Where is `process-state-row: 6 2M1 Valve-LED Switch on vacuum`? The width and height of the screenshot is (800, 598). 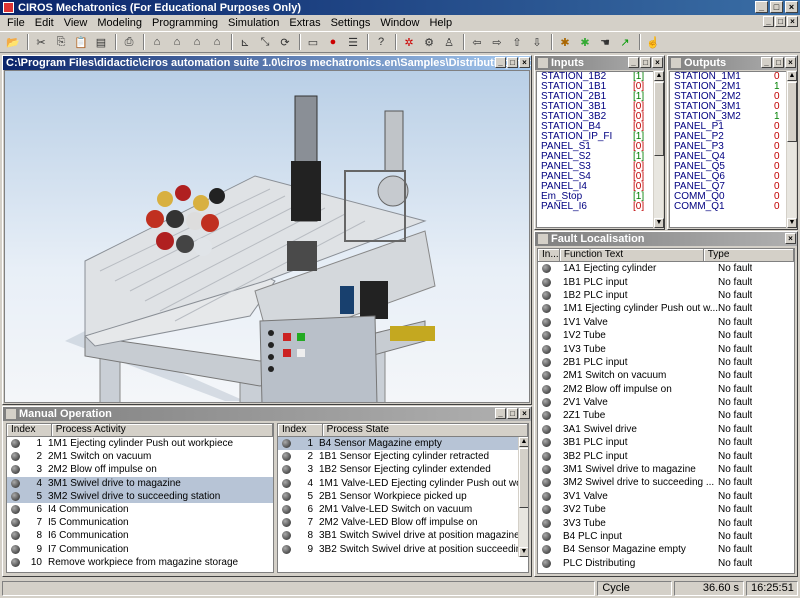 process-state-row: 6 2M1 Valve-LED Switch on vacuum is located at coordinates (403, 509).